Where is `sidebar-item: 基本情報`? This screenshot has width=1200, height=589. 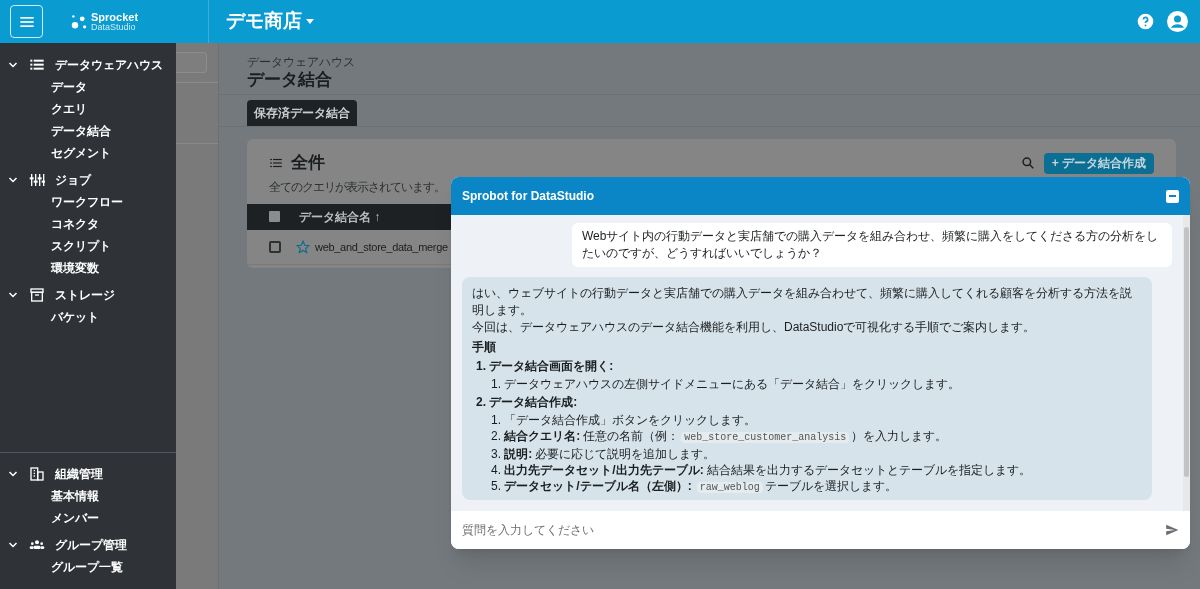
sidebar-item: 基本情報 is located at coordinates (53, 496).